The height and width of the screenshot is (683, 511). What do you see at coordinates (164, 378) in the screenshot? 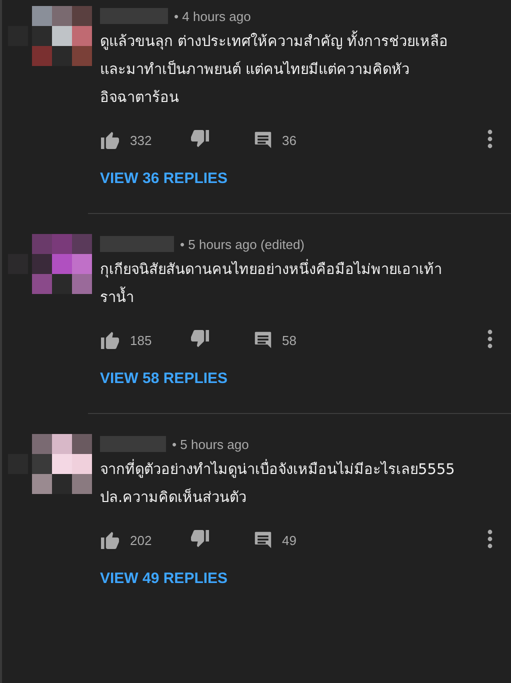
I see `view-replies-link: VIEW 58 REPLIES` at bounding box center [164, 378].